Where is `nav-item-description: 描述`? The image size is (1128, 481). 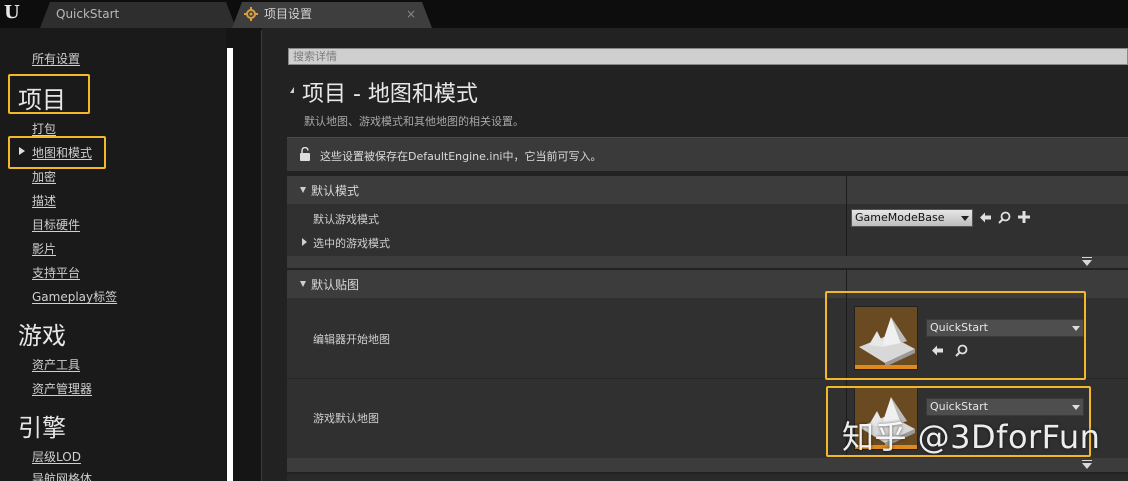
nav-item-description: 描述 is located at coordinates (44, 200).